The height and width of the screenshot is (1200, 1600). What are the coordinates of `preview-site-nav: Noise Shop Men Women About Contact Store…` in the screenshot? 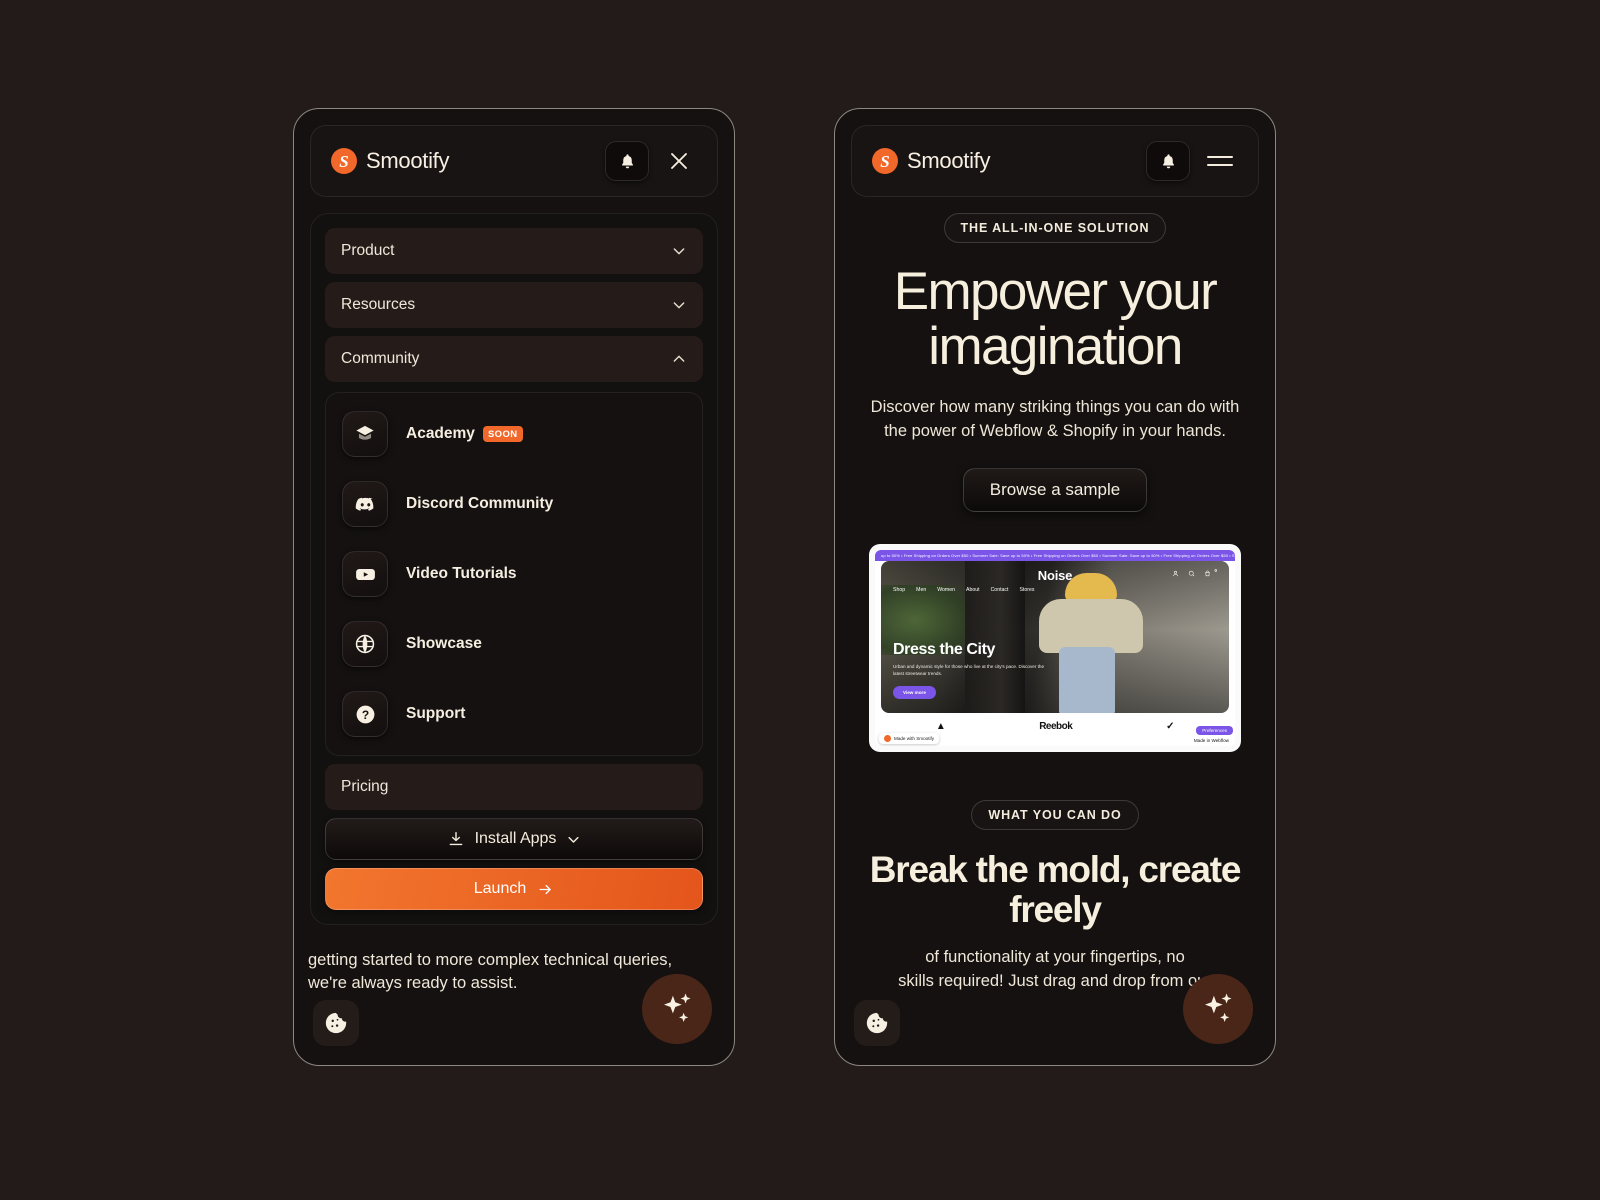 It's located at (1055, 581).